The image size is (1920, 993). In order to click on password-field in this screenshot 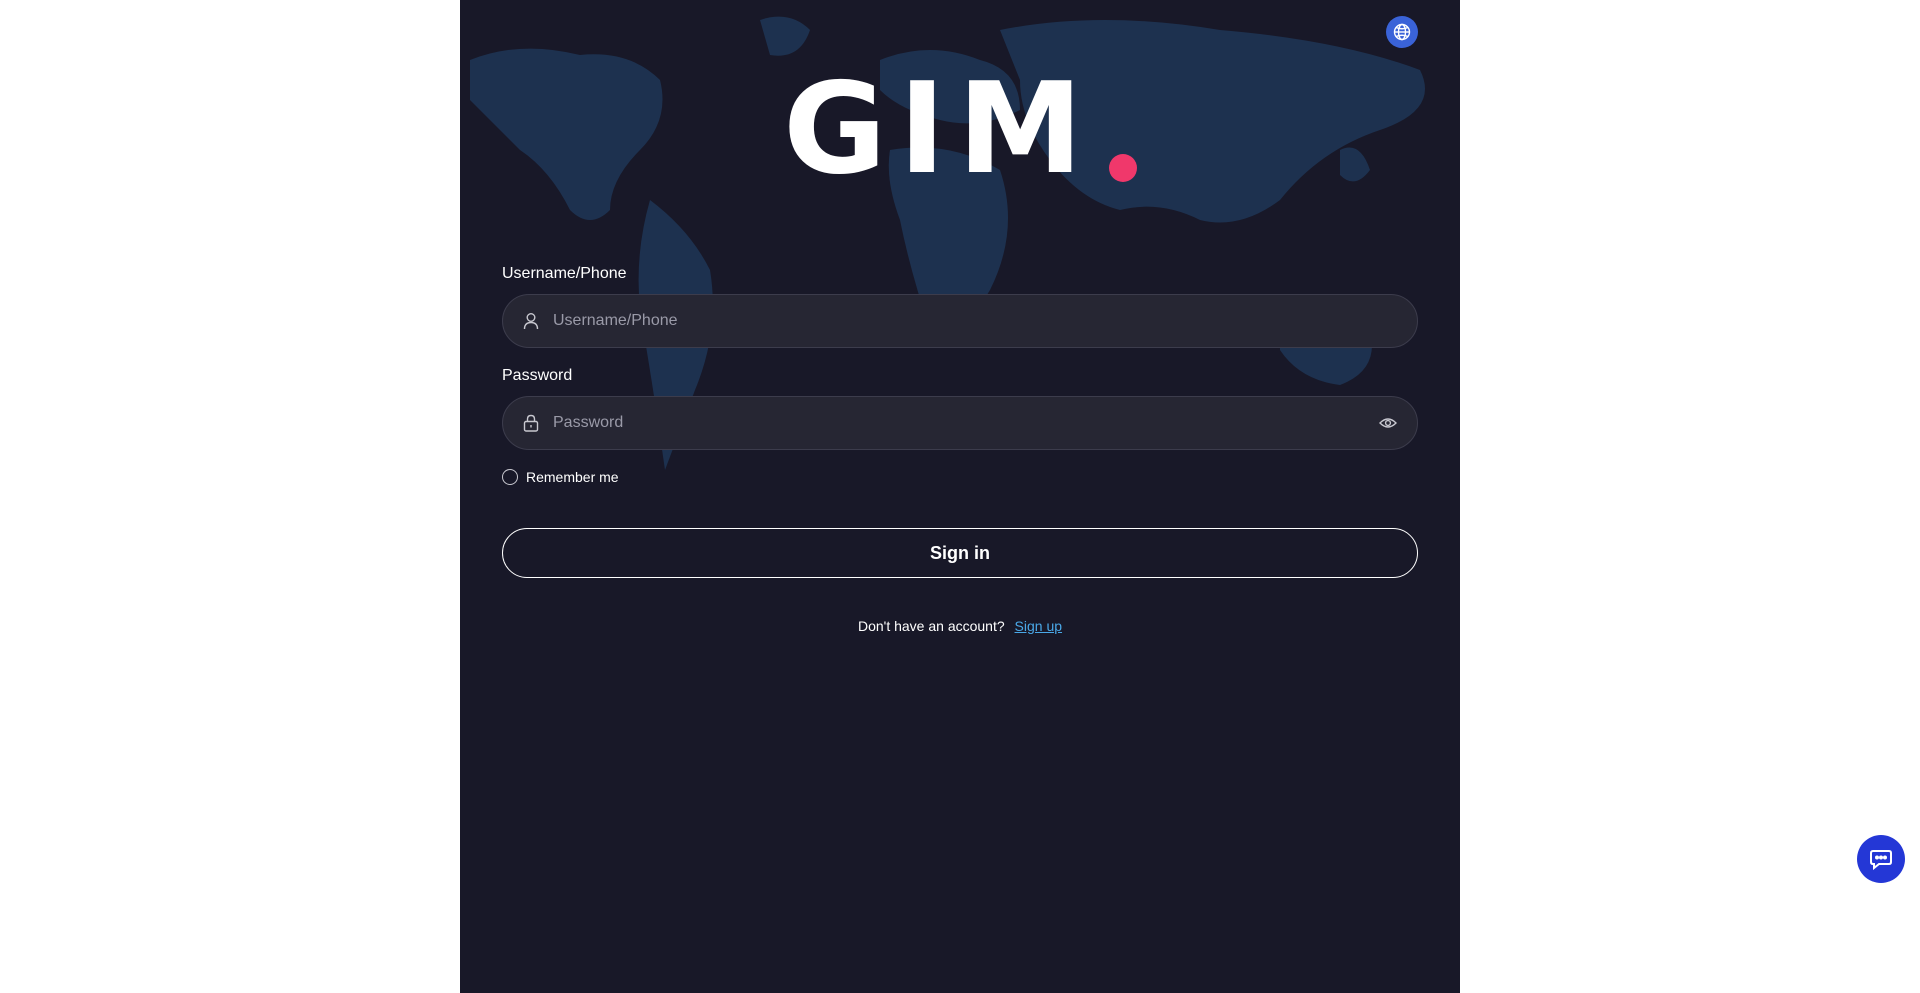, I will do `click(960, 423)`.